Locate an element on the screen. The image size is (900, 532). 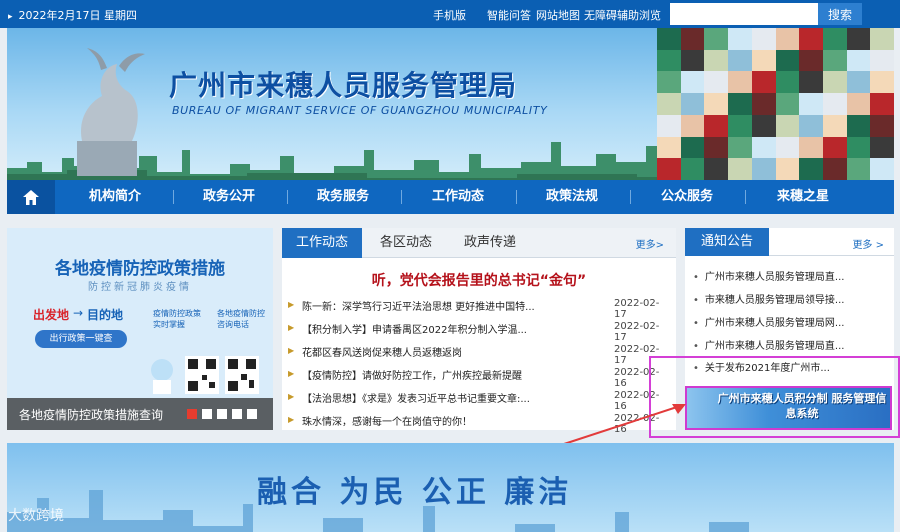
mascot-image is located at coordinates (162, 376).